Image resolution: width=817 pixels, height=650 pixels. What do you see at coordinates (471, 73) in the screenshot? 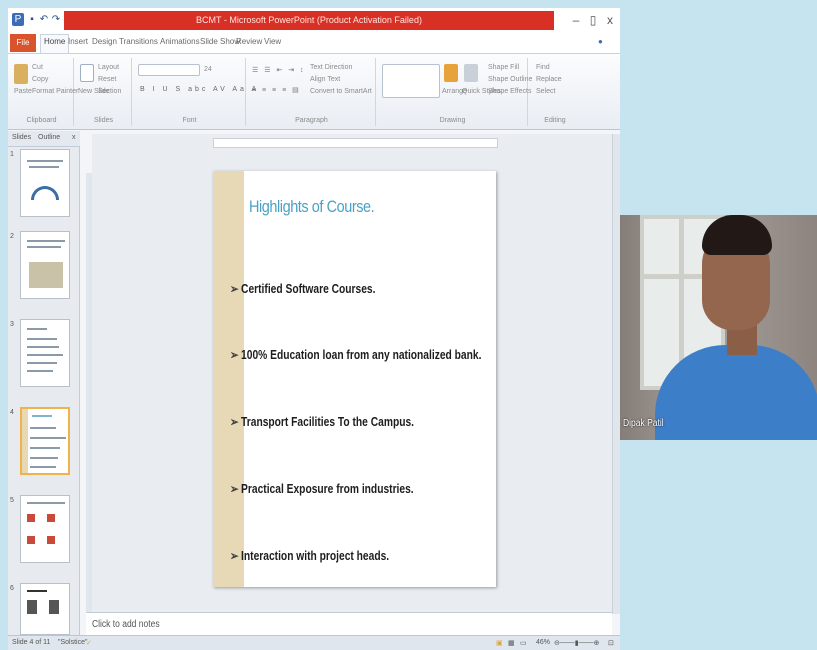
I see `quick-styles-icon` at bounding box center [471, 73].